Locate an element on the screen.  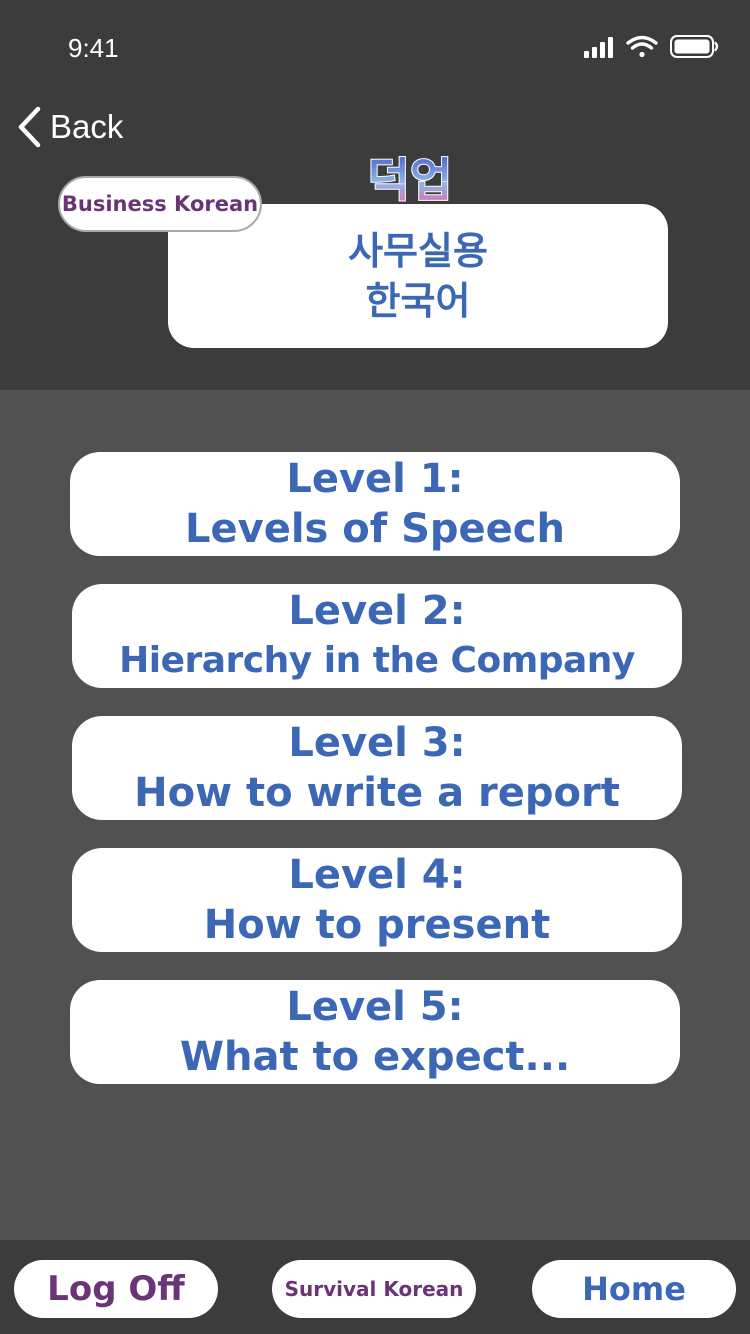
chevron-left-icon is located at coordinates (29, 127).